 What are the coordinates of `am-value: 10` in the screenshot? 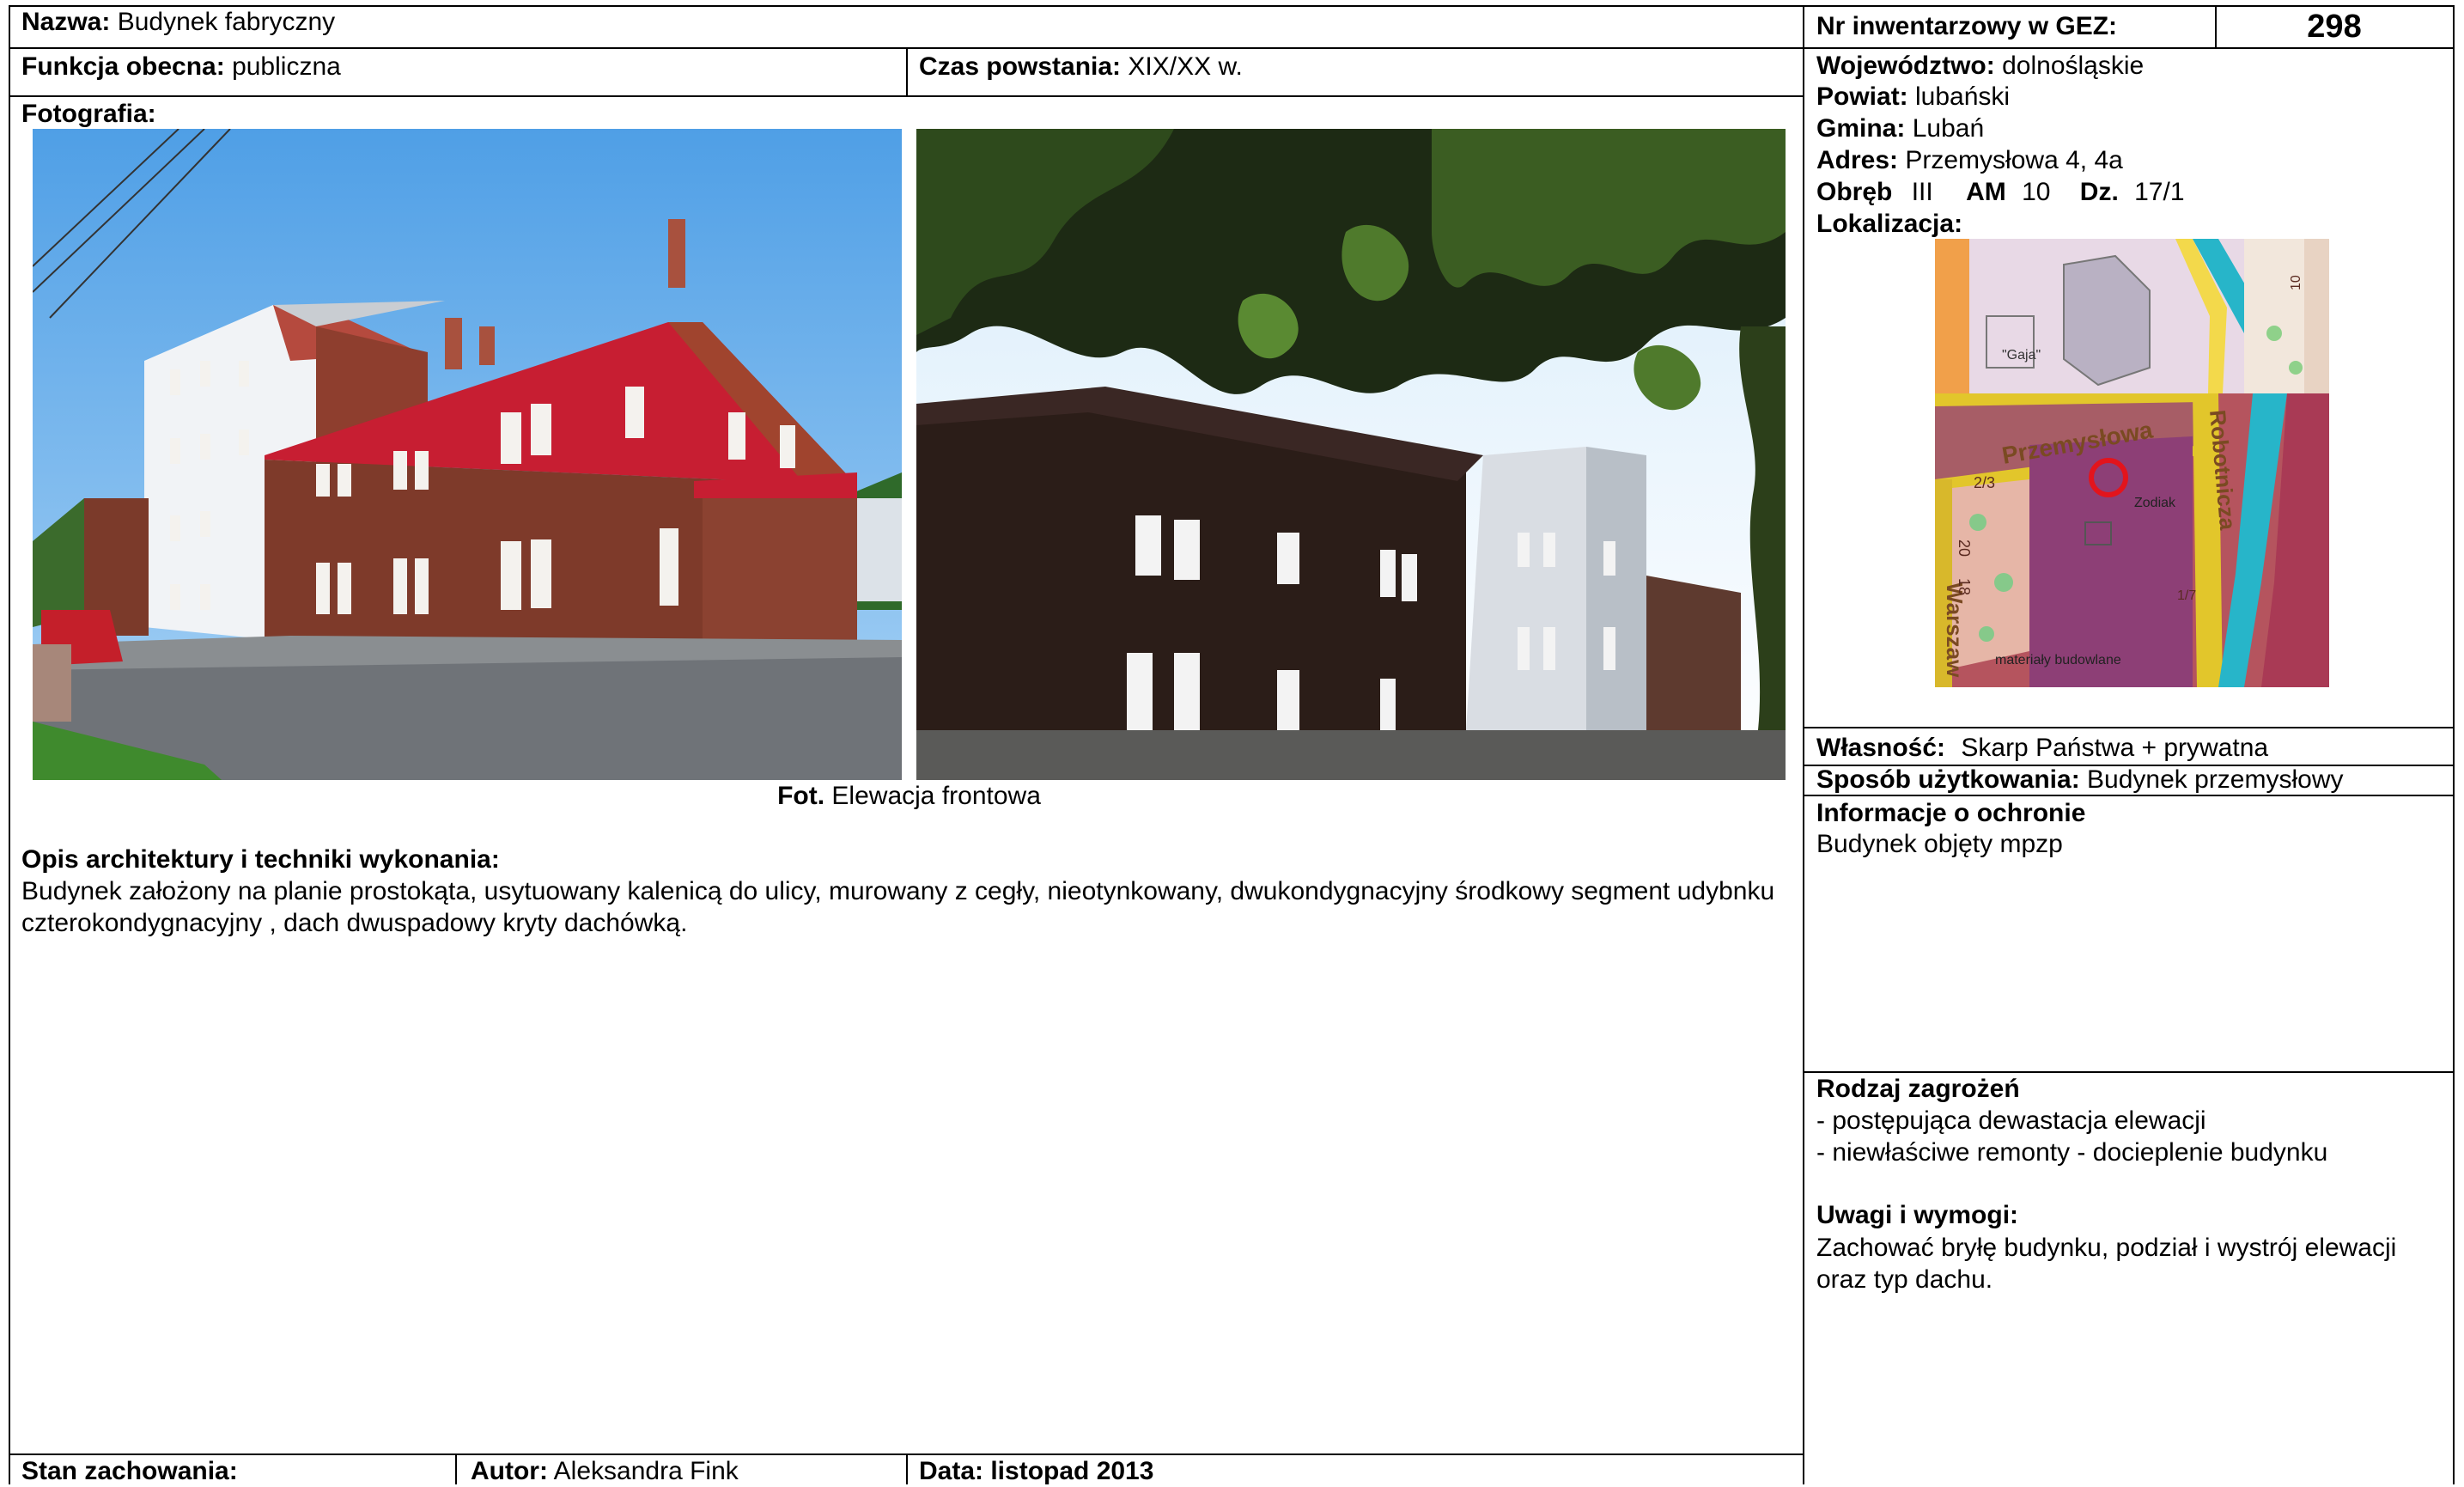 It's located at (2037, 192).